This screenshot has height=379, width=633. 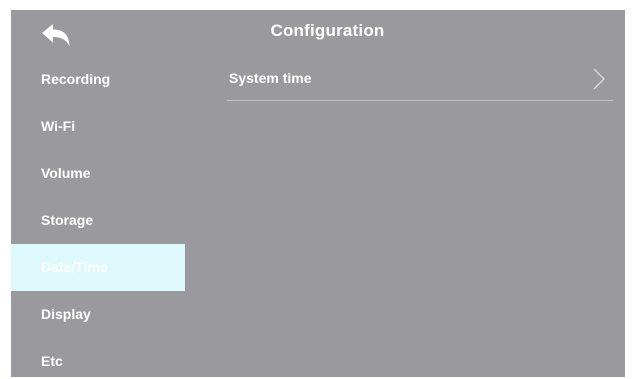 What do you see at coordinates (67, 220) in the screenshot?
I see `sidebar-item-label: Storage` at bounding box center [67, 220].